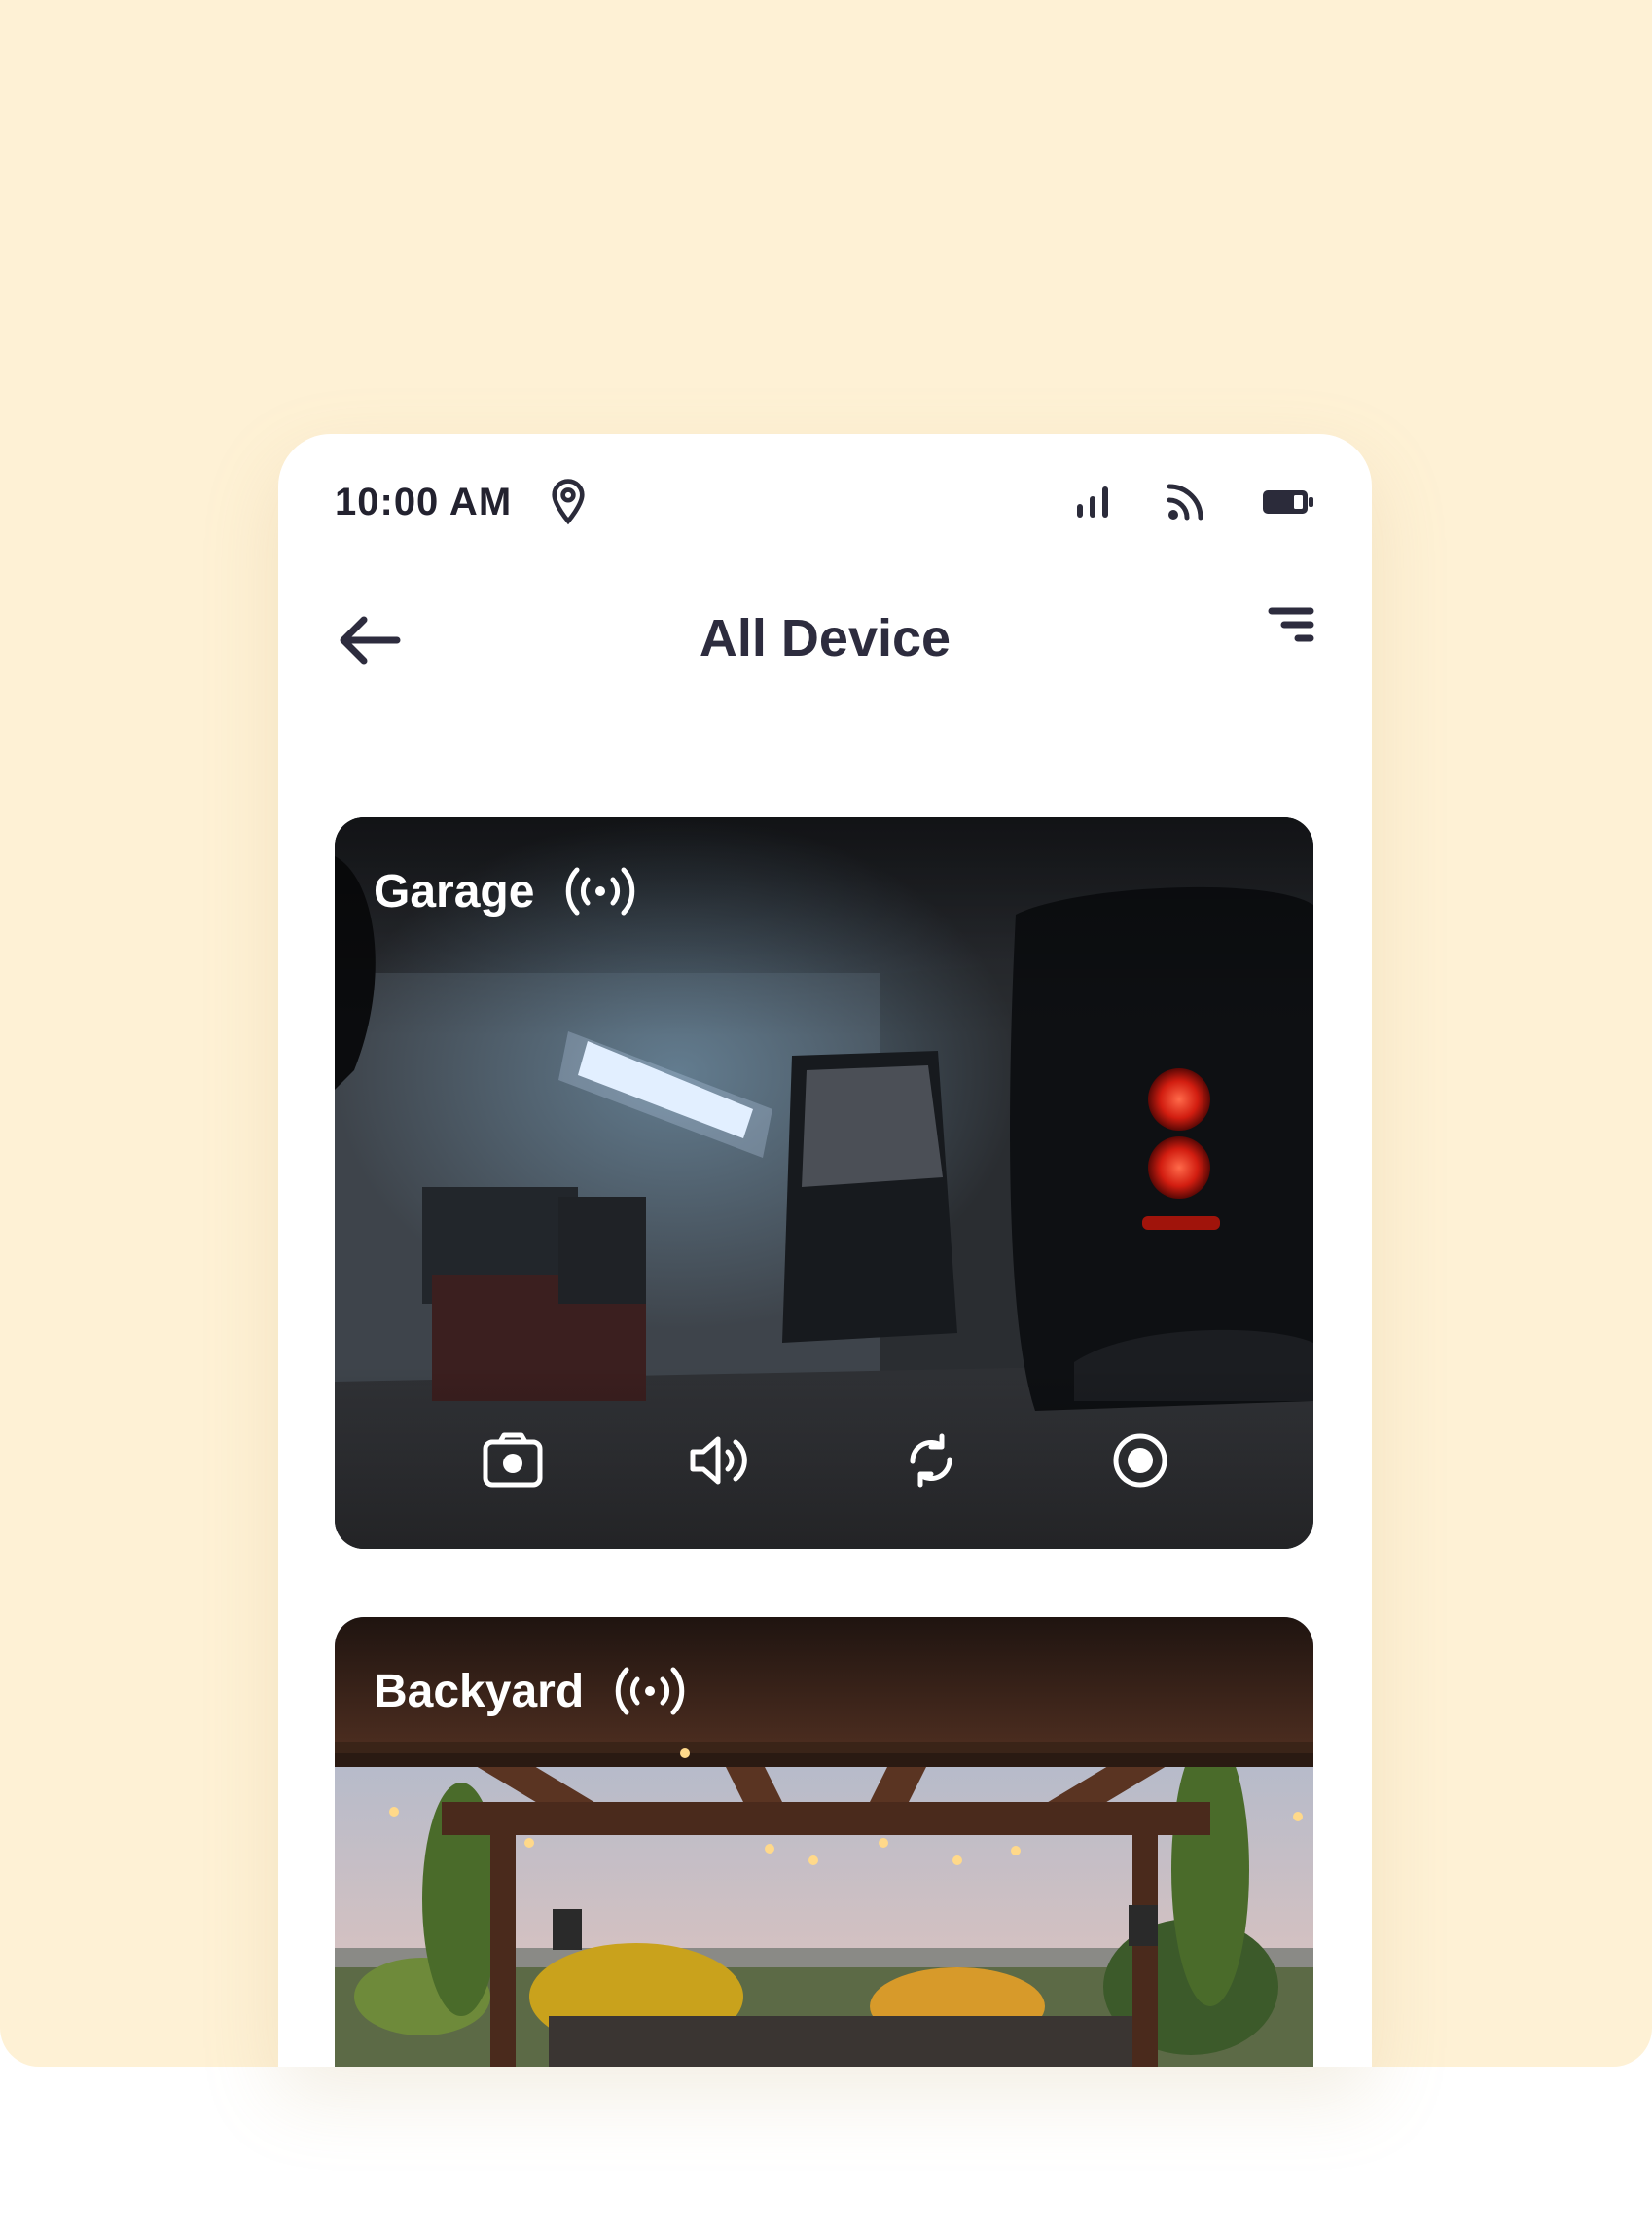 The width and height of the screenshot is (1652, 2233). Describe the element at coordinates (568, 502) in the screenshot. I see `location-pin-icon` at that location.